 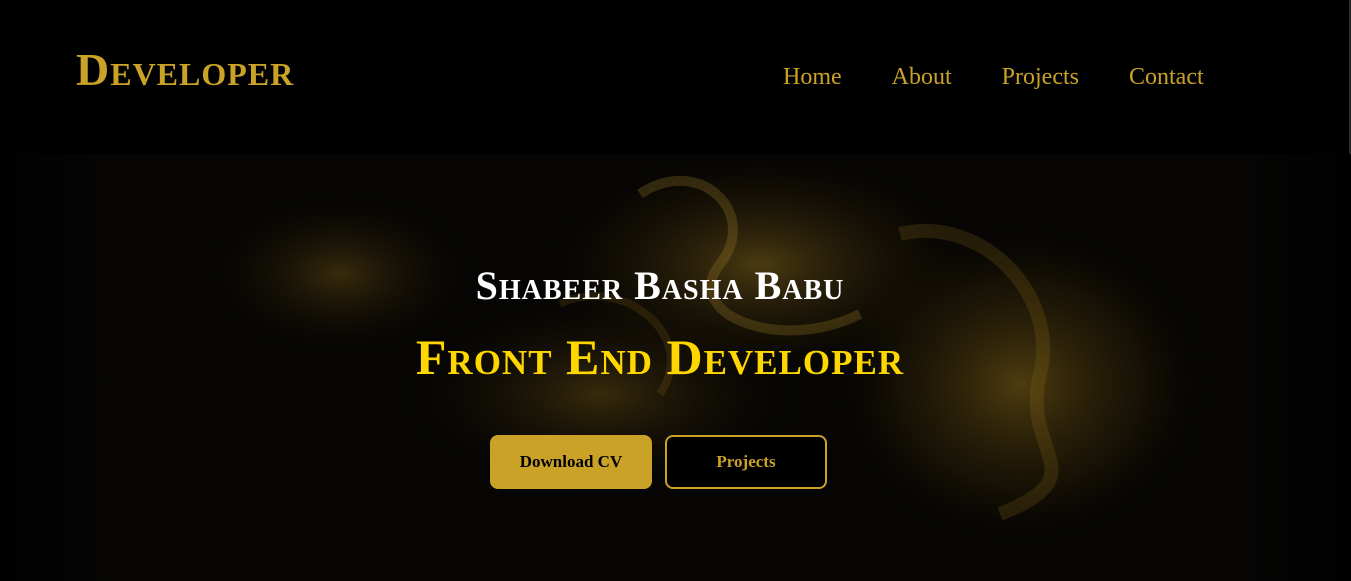 What do you see at coordinates (185, 70) in the screenshot?
I see `site-logo: Developer` at bounding box center [185, 70].